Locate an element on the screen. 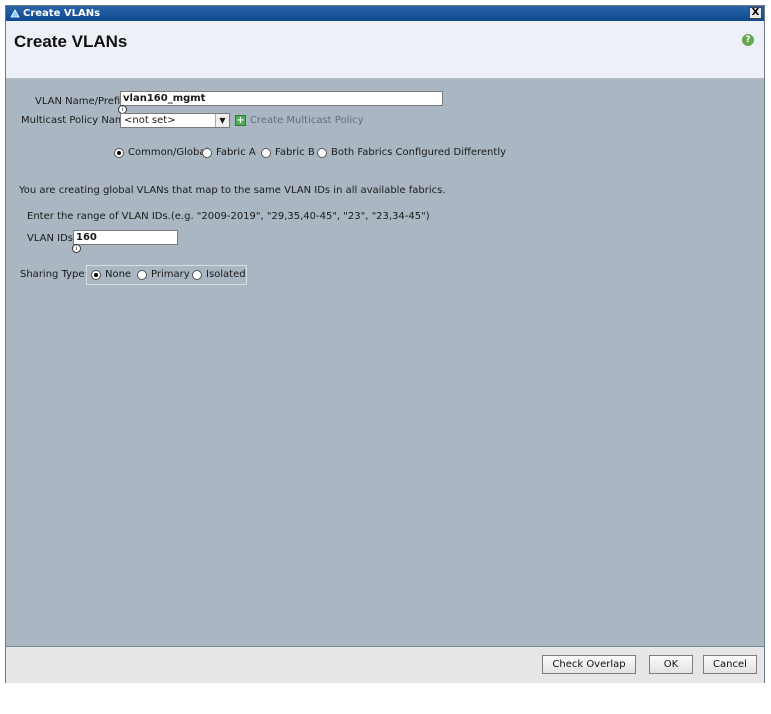 This screenshot has height=714, width=771. radio-sharing-isolated is located at coordinates (197, 275).